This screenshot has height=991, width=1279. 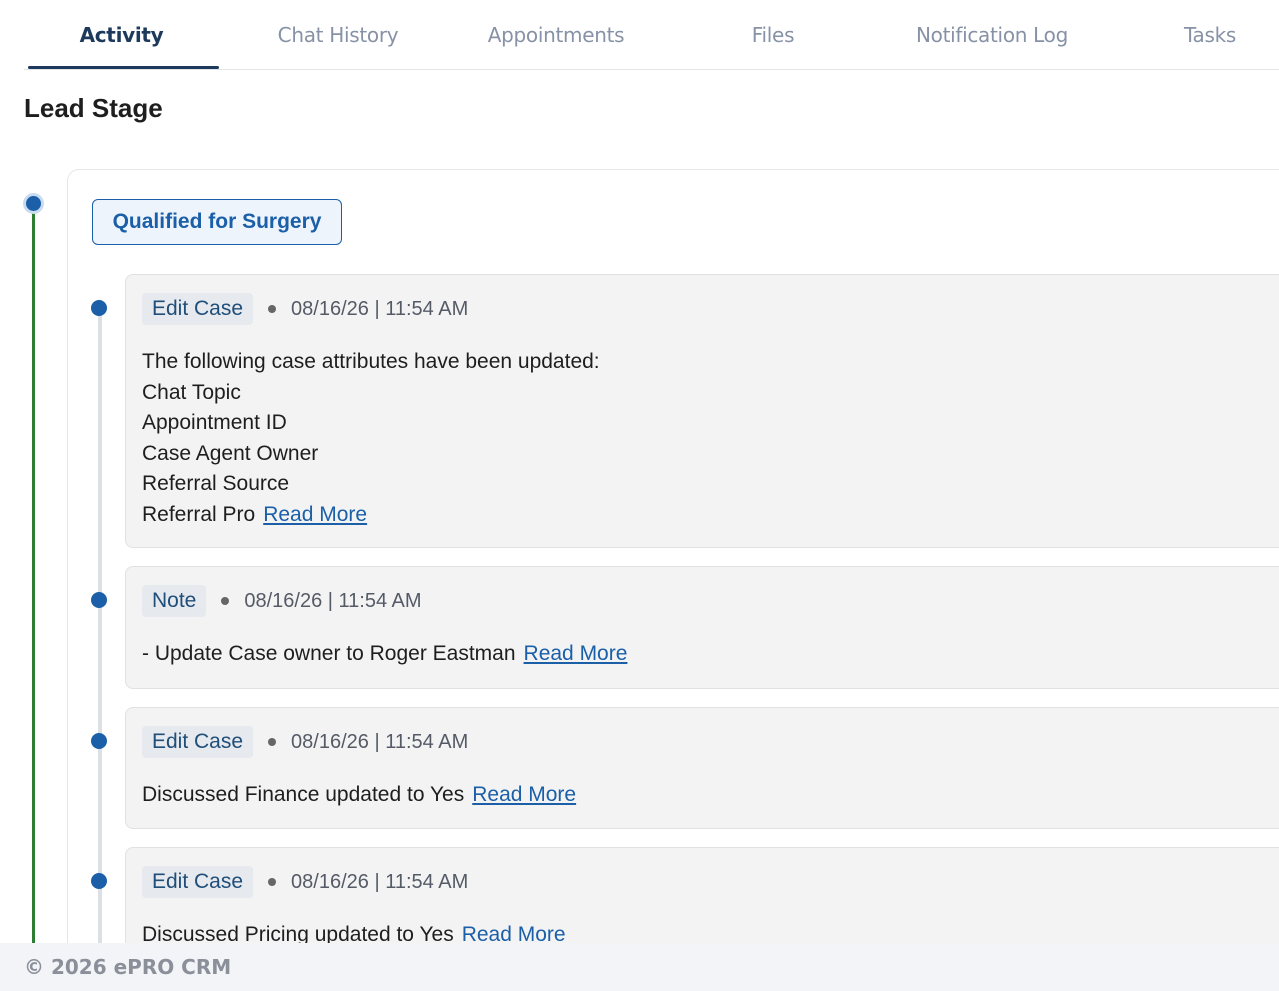 I want to click on tab-activity: Activity, so click(x=121, y=35).